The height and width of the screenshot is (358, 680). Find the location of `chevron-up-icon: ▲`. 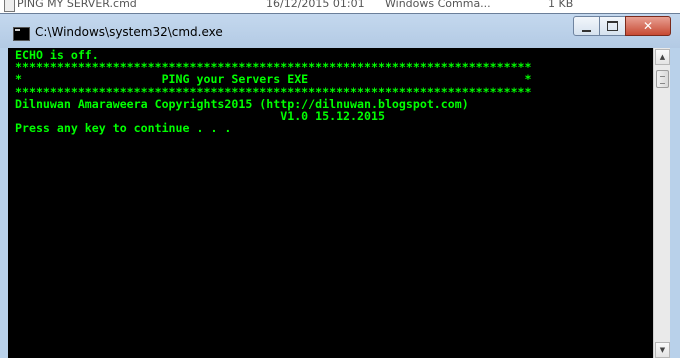

chevron-up-icon: ▲ is located at coordinates (662, 57).